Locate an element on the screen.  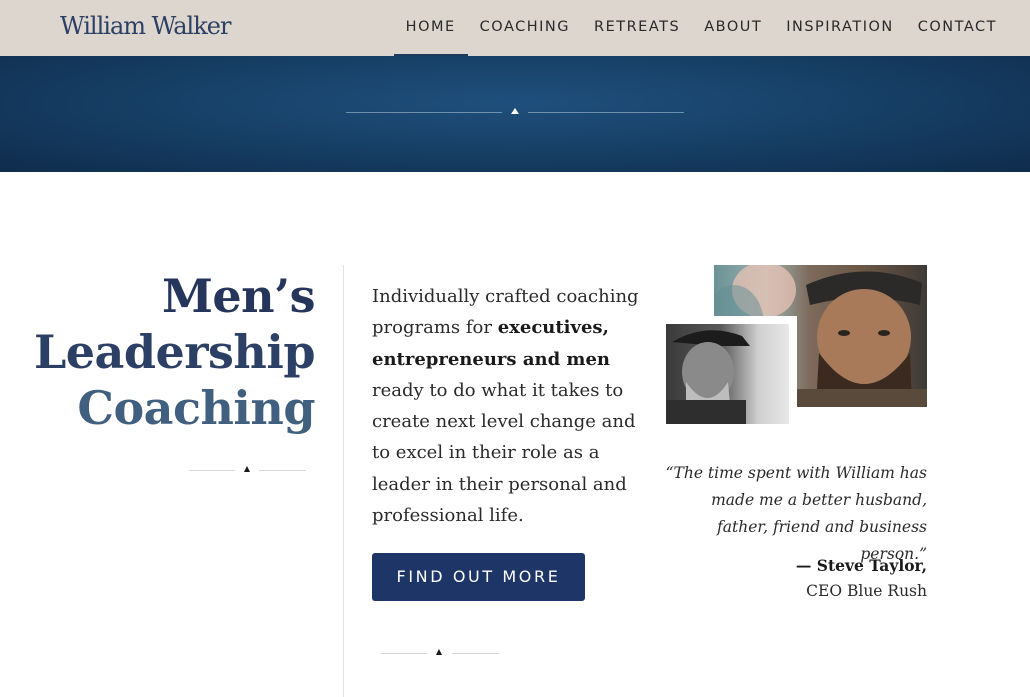
column-divider is located at coordinates (343, 481).